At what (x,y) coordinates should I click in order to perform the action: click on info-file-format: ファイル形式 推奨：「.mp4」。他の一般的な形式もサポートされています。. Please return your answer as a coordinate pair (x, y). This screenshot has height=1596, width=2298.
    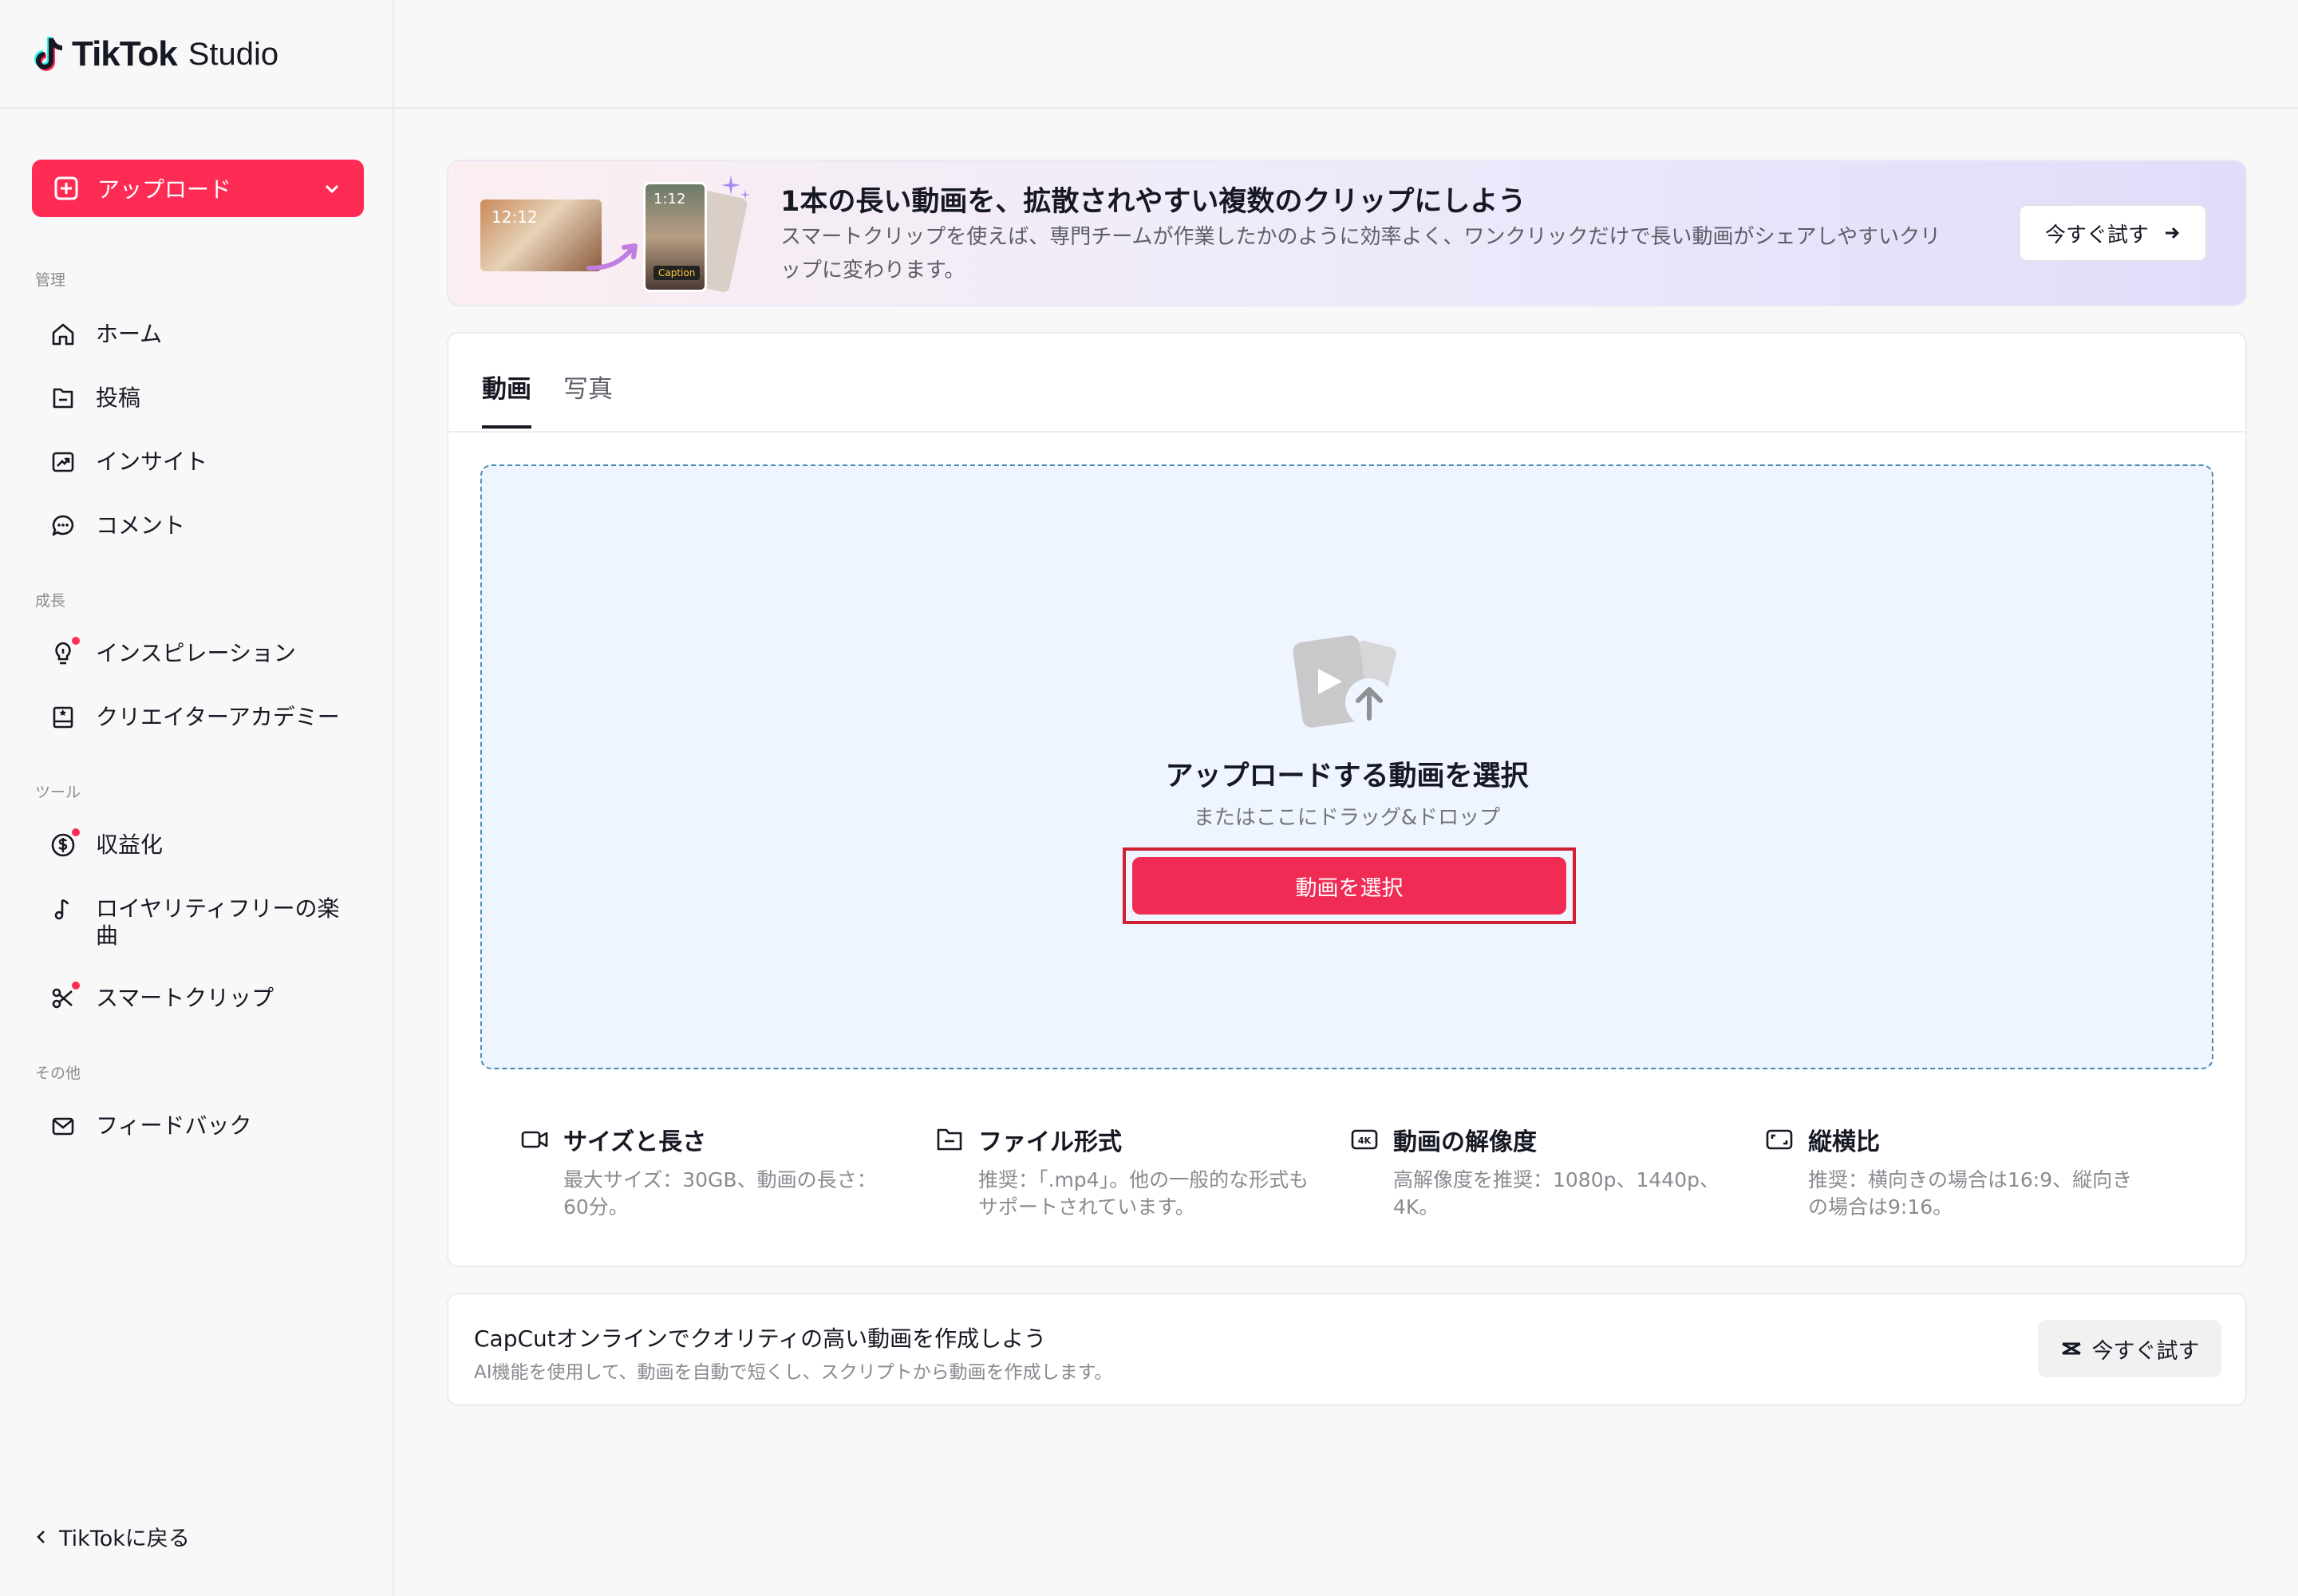
    Looking at the image, I should click on (1122, 1171).